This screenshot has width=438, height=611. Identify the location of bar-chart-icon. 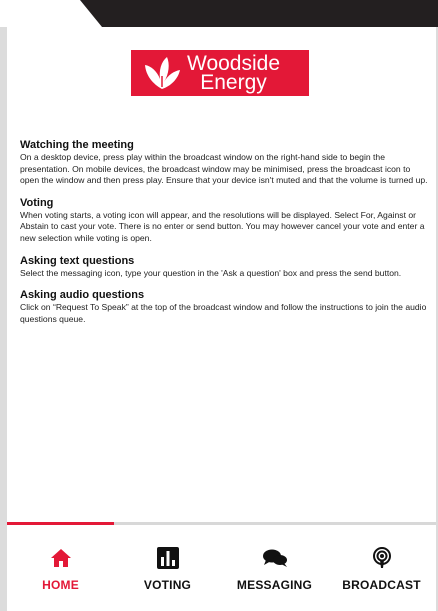
(167, 558).